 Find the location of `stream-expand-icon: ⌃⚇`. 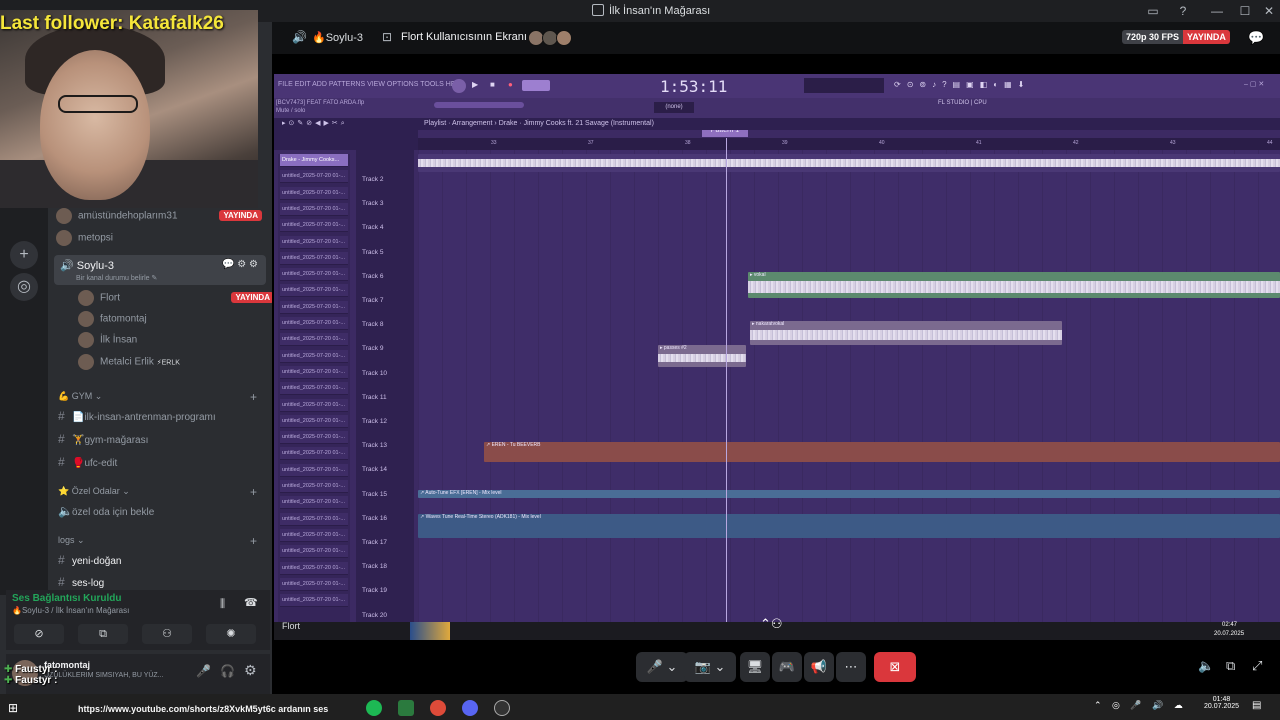

stream-expand-icon: ⌃⚇ is located at coordinates (771, 624).